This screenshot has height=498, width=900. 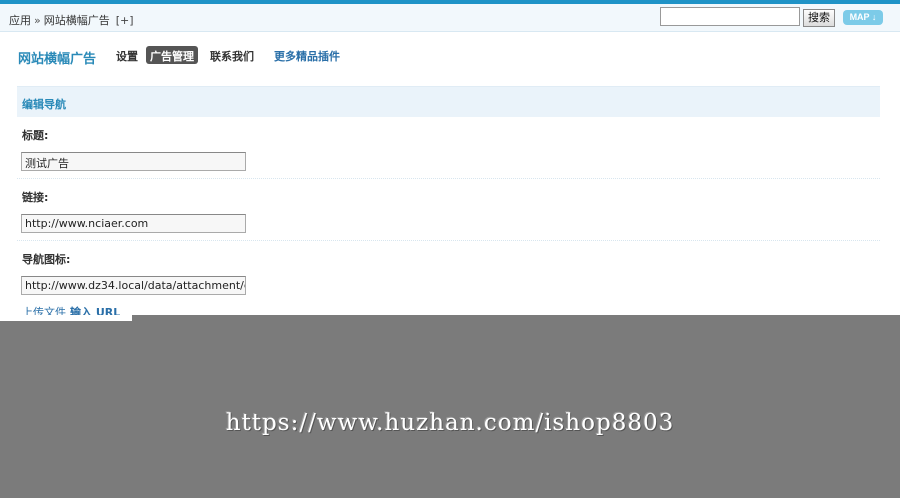 I want to click on icon-label: 导航图标:, so click(x=46, y=259).